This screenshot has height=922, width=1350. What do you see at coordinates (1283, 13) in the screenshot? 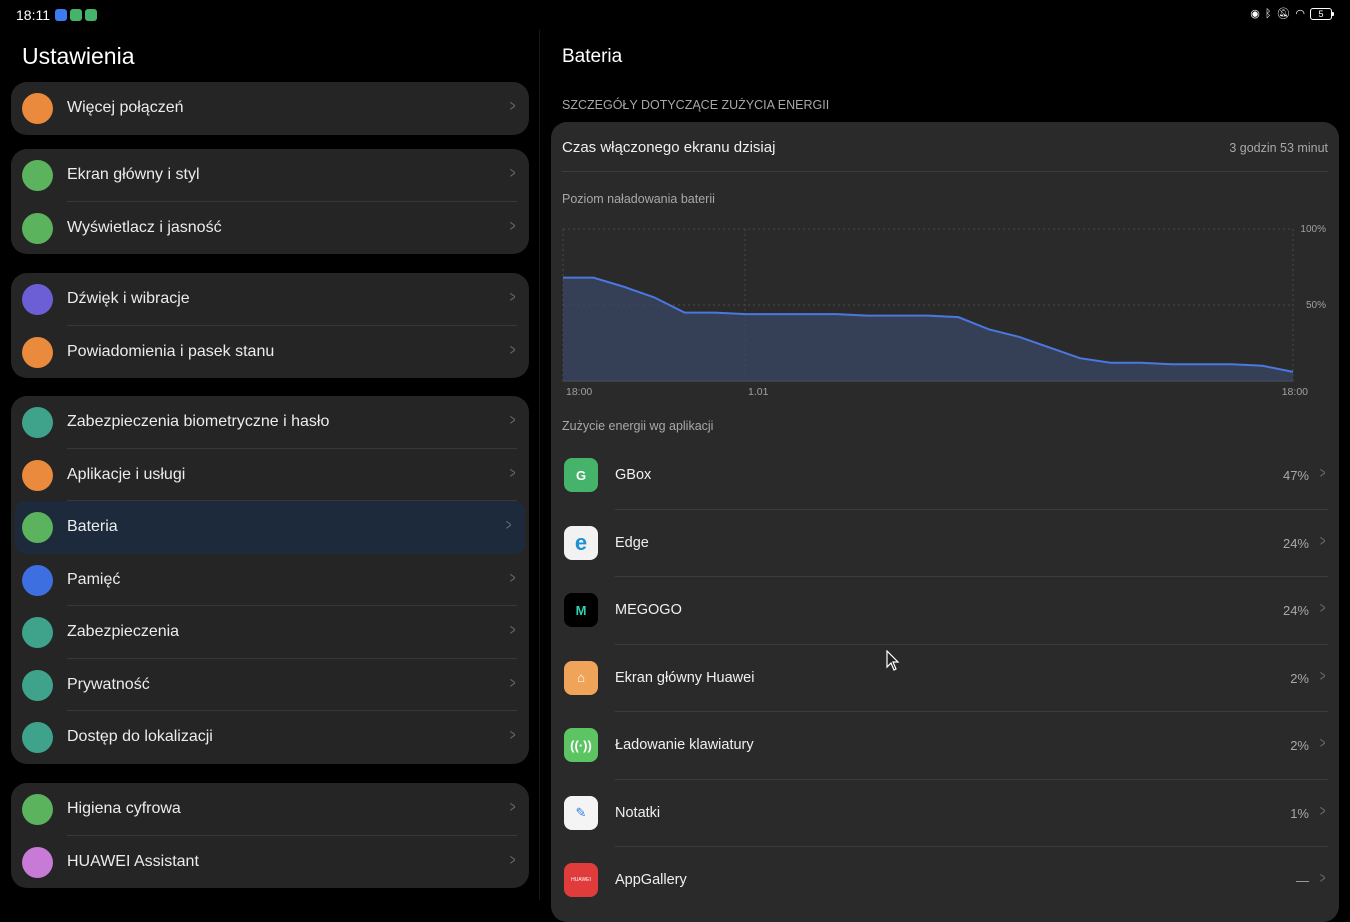
I see `mute-icon: 🔕︎` at bounding box center [1283, 13].